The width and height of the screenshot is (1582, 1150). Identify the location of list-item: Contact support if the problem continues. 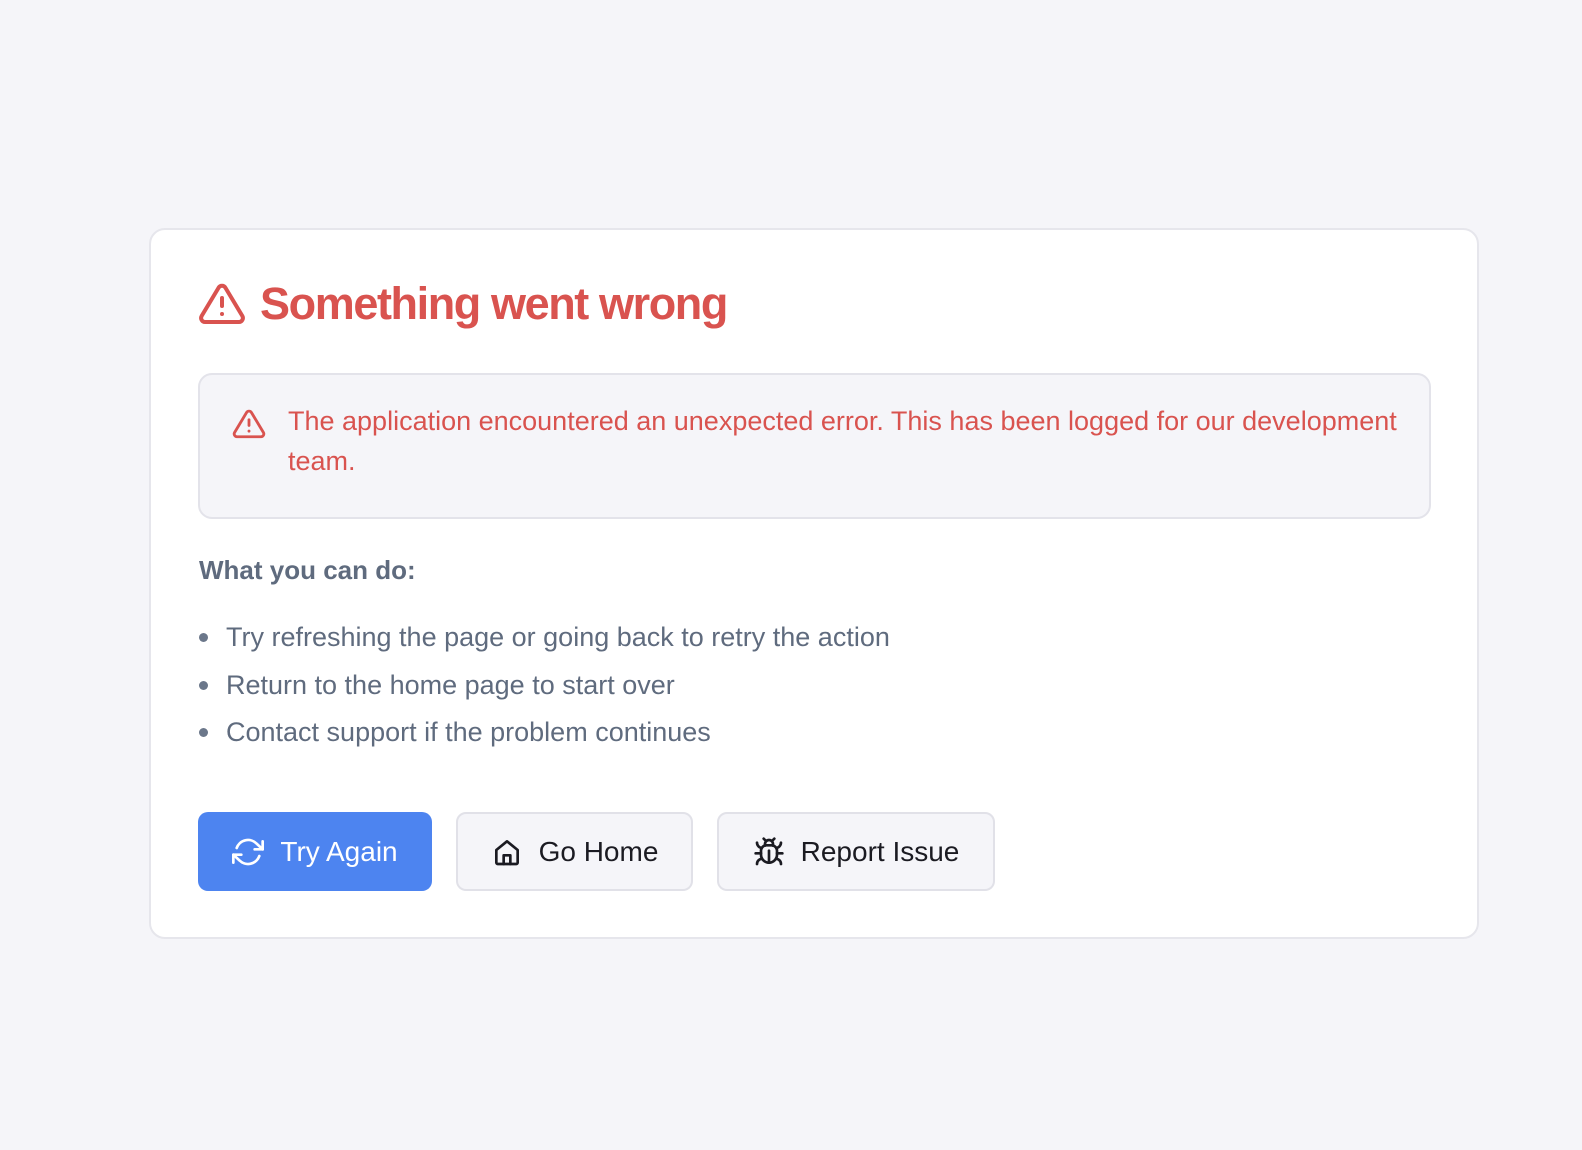
(544, 733).